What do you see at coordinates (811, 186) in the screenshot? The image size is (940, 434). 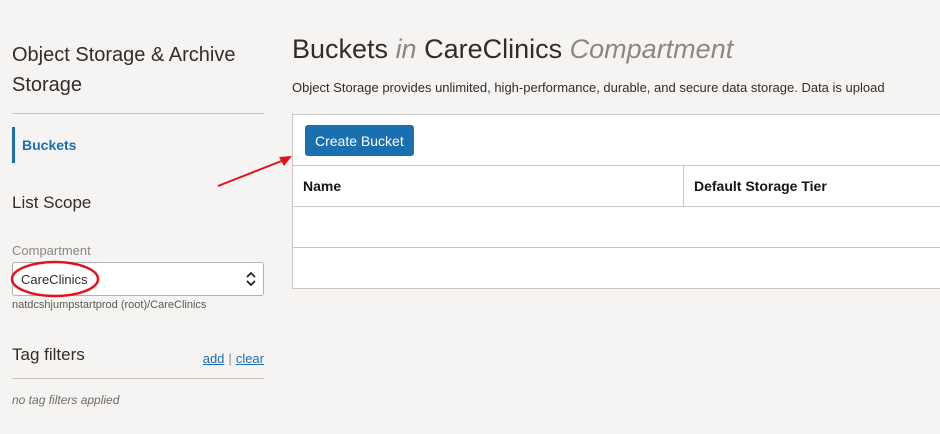 I see `column-header-default-storage-tier: Default Storage Tier` at bounding box center [811, 186].